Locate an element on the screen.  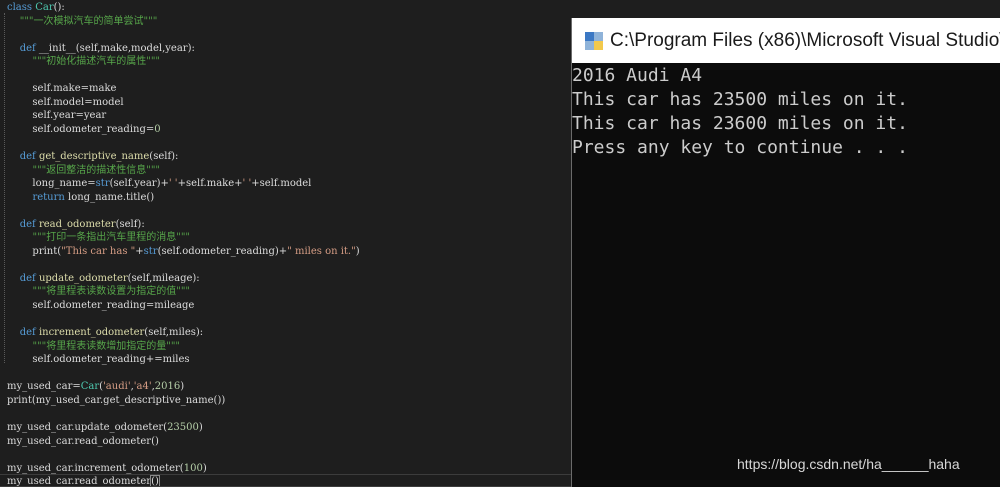
code-token: self.odometer_reading= is located at coordinates (81, 129).